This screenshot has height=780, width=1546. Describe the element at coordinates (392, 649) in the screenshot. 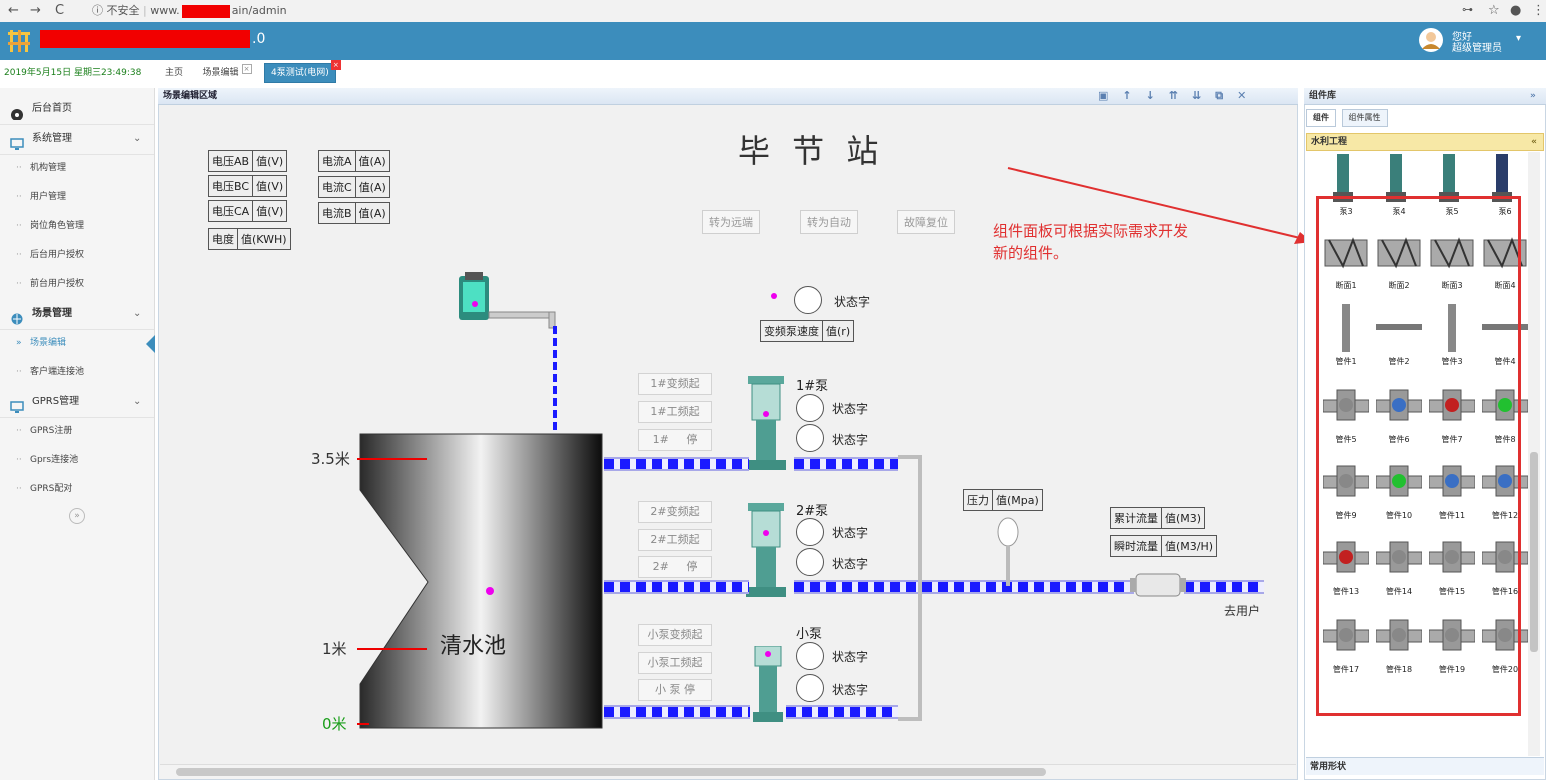

I see `level-low-line` at that location.